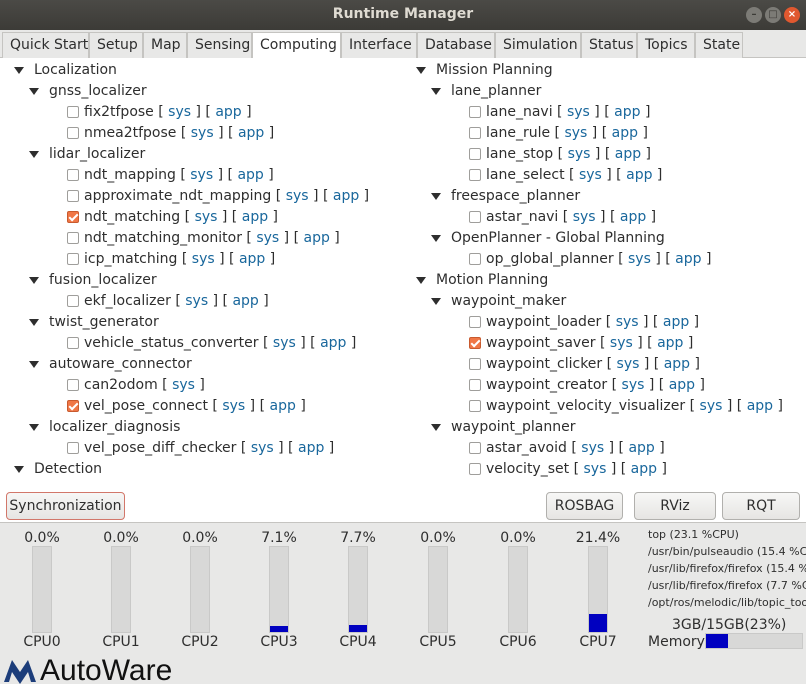  I want to click on tree-node-label: astar_navi, so click(522, 217).